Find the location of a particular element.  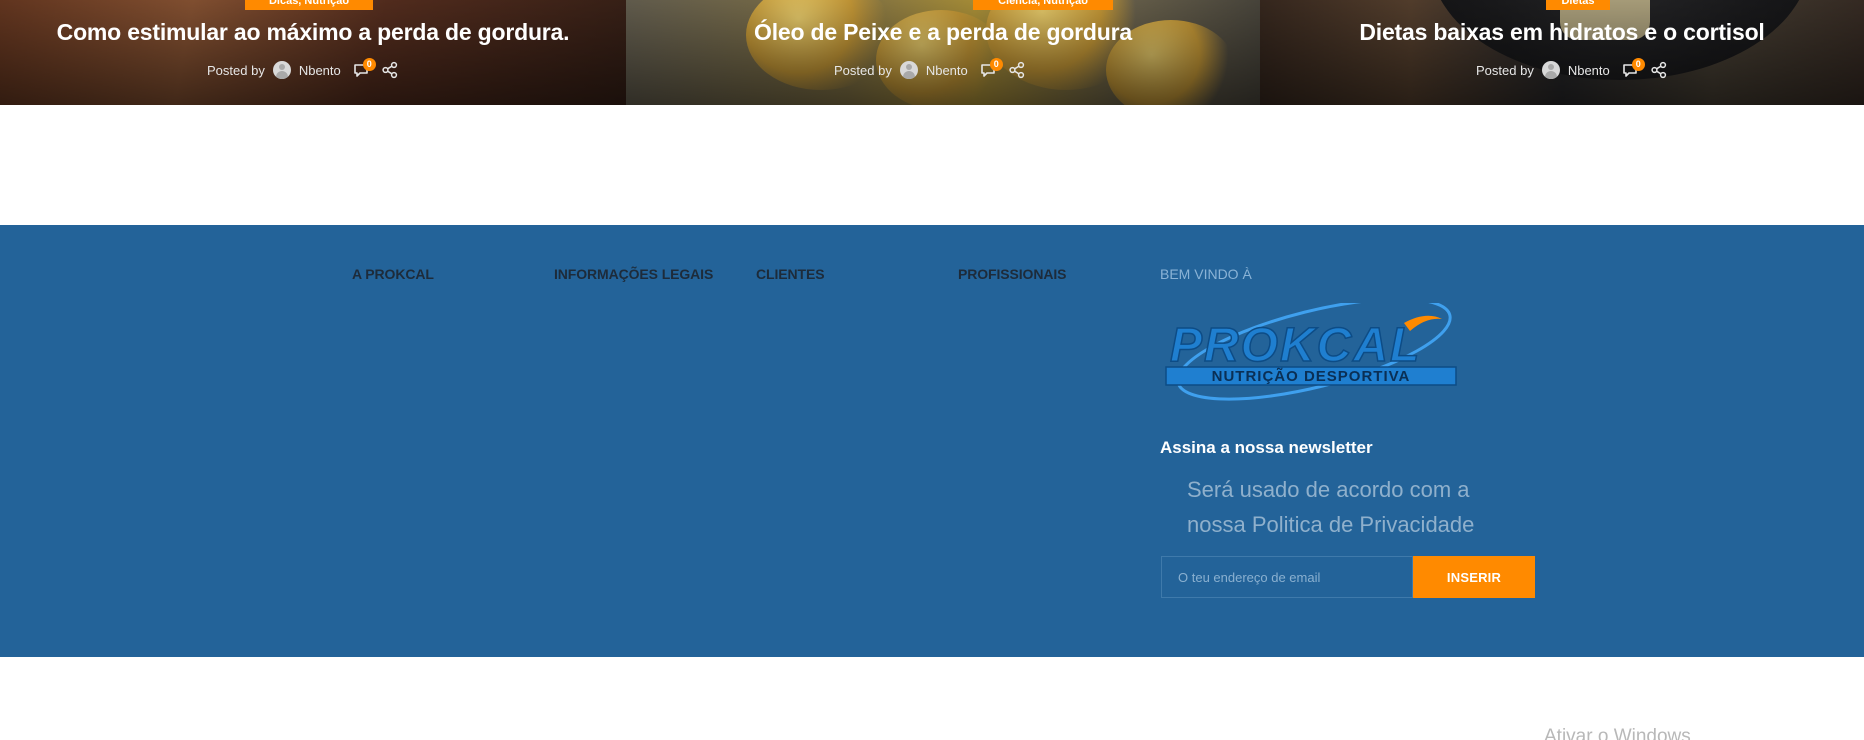

footer-heading-legal: INFORMAÇÕES LEGAIS is located at coordinates (634, 274).